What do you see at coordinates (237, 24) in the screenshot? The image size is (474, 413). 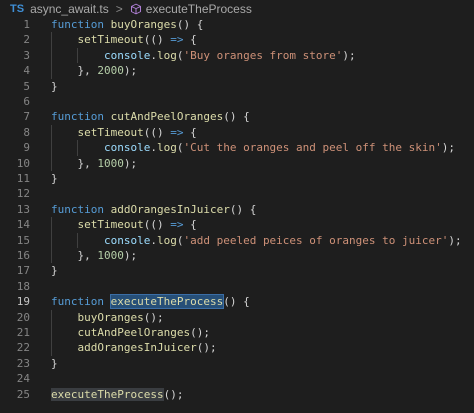 I see `code-line: 1 function buyOranges() {` at bounding box center [237, 24].